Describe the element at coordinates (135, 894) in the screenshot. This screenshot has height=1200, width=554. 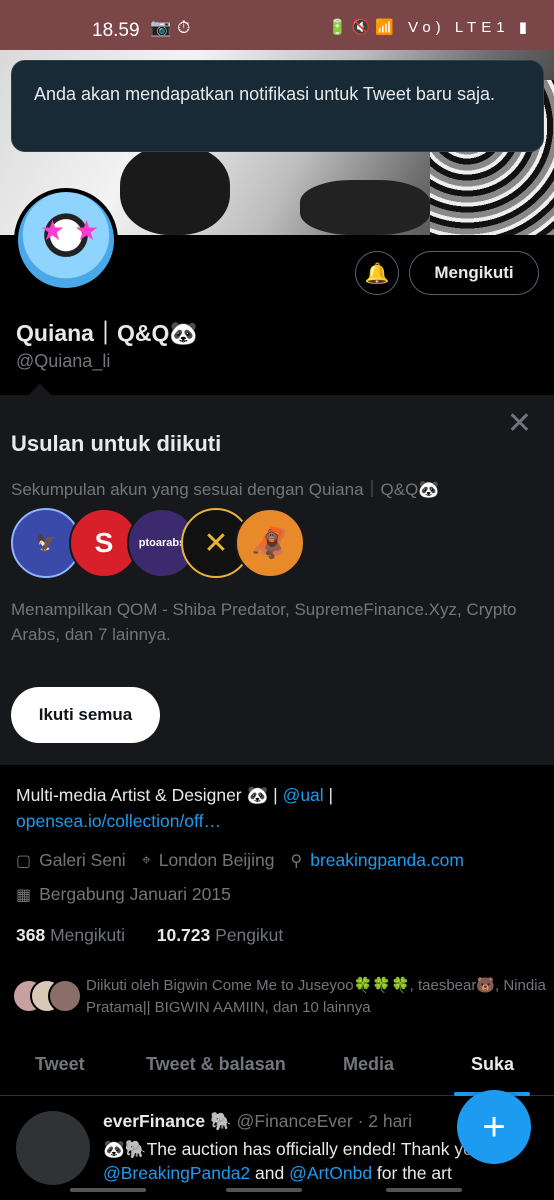
I see `profile-joined: Bergabung Januari 2015` at that location.